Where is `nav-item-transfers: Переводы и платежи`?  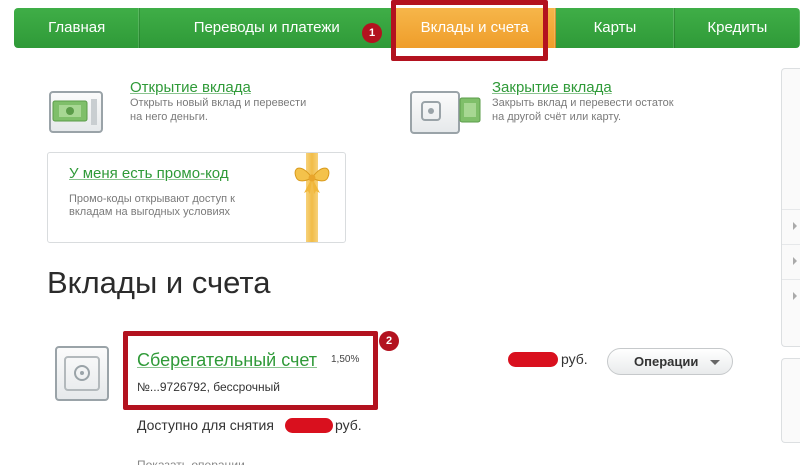
nav-item-transfers: Переводы и платежи is located at coordinates (267, 28).